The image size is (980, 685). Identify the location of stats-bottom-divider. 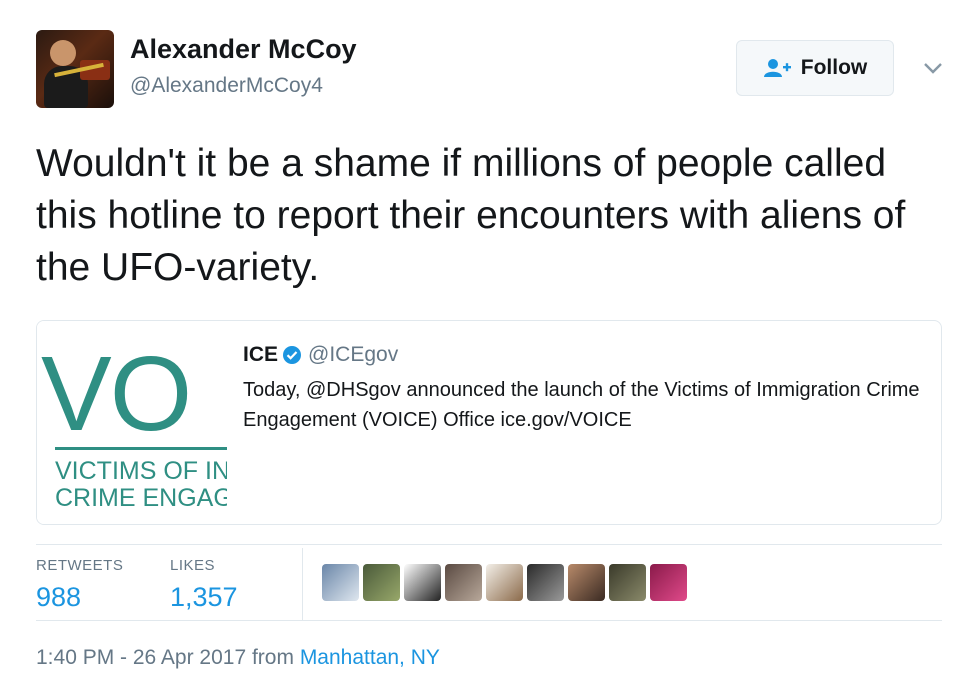
(489, 620).